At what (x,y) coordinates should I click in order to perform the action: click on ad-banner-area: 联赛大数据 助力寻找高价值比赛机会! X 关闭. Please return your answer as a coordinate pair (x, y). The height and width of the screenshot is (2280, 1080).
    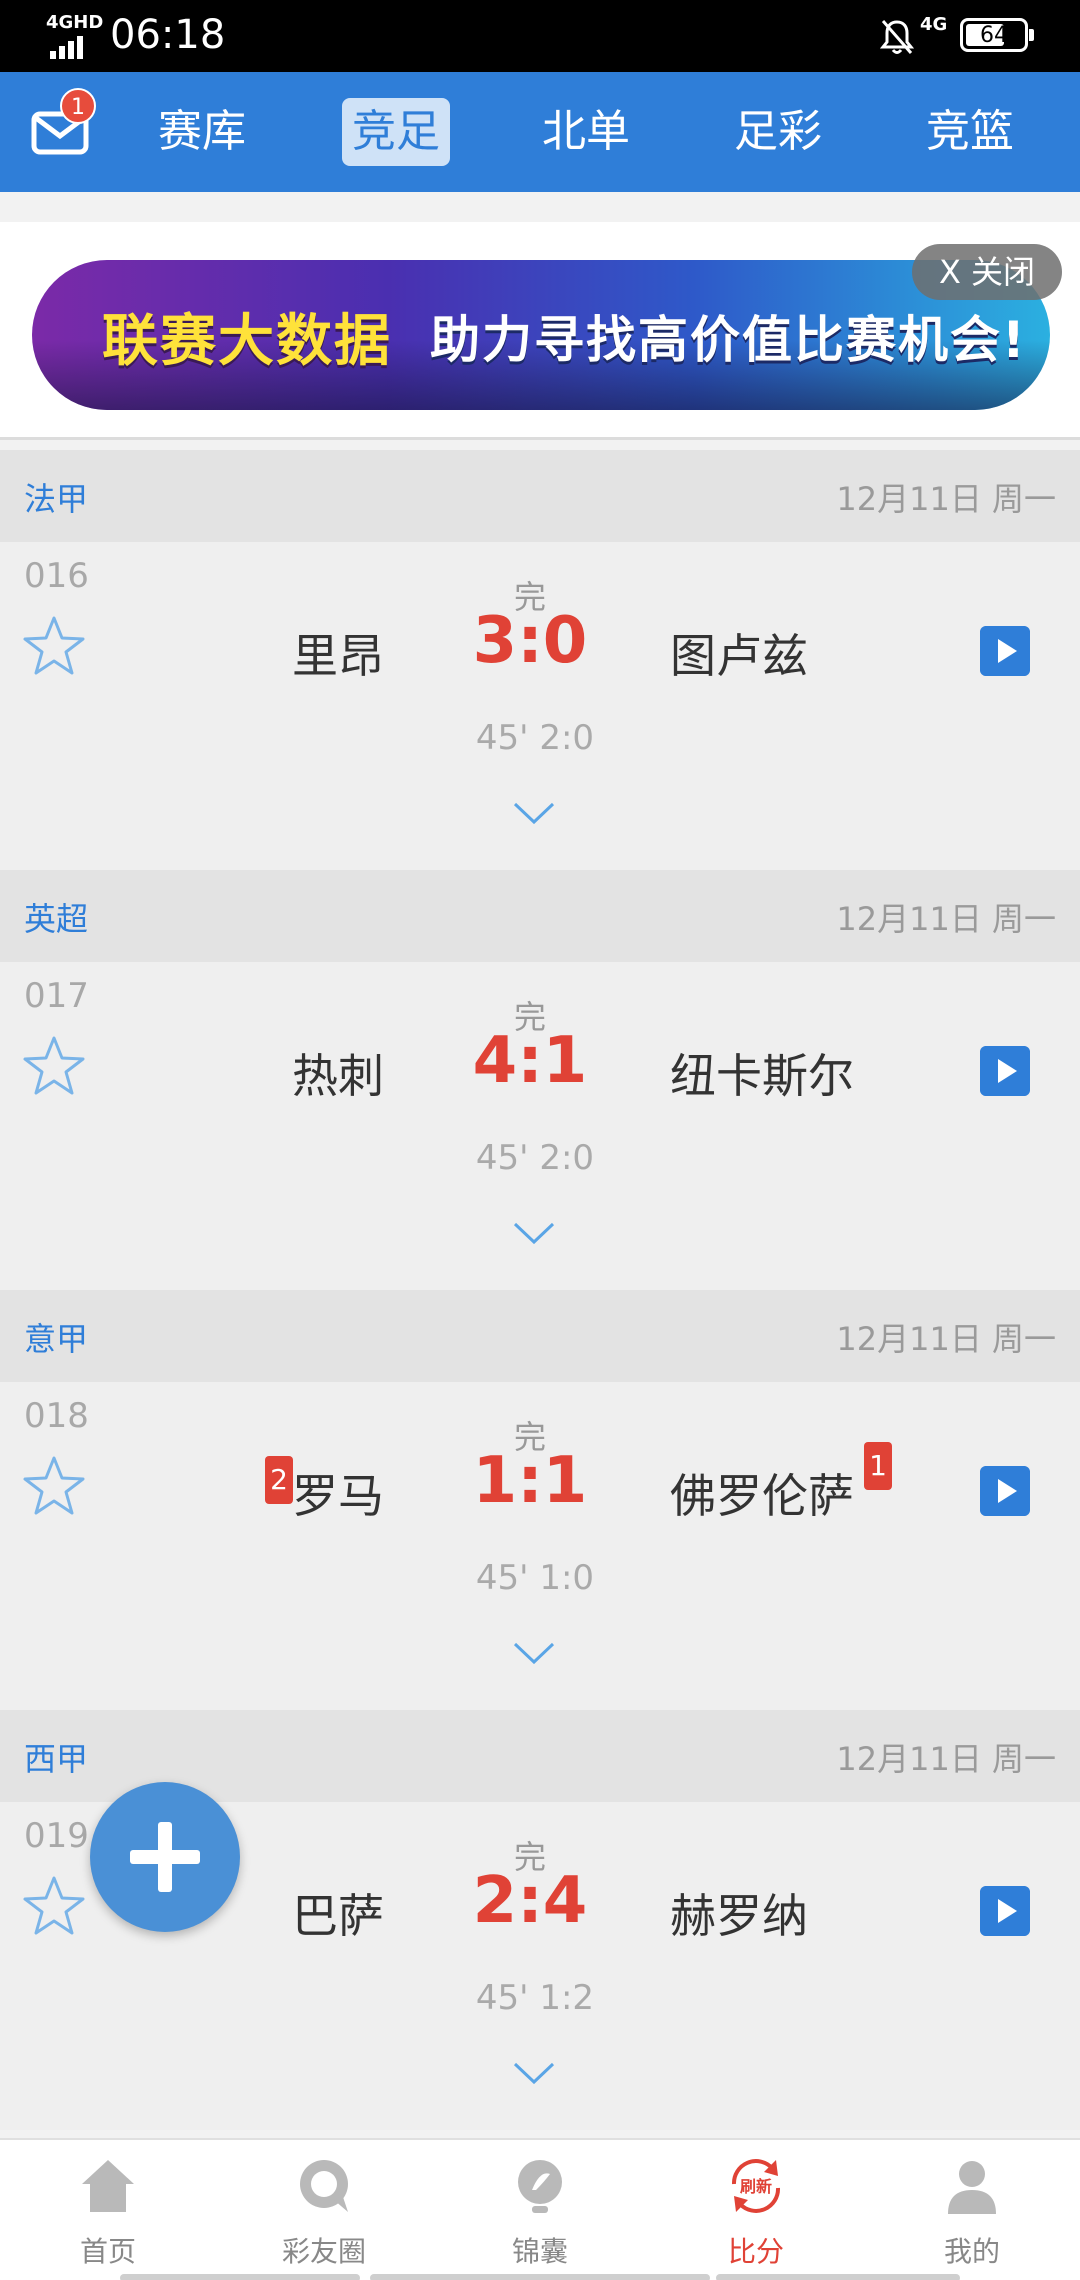
    Looking at the image, I should click on (540, 331).